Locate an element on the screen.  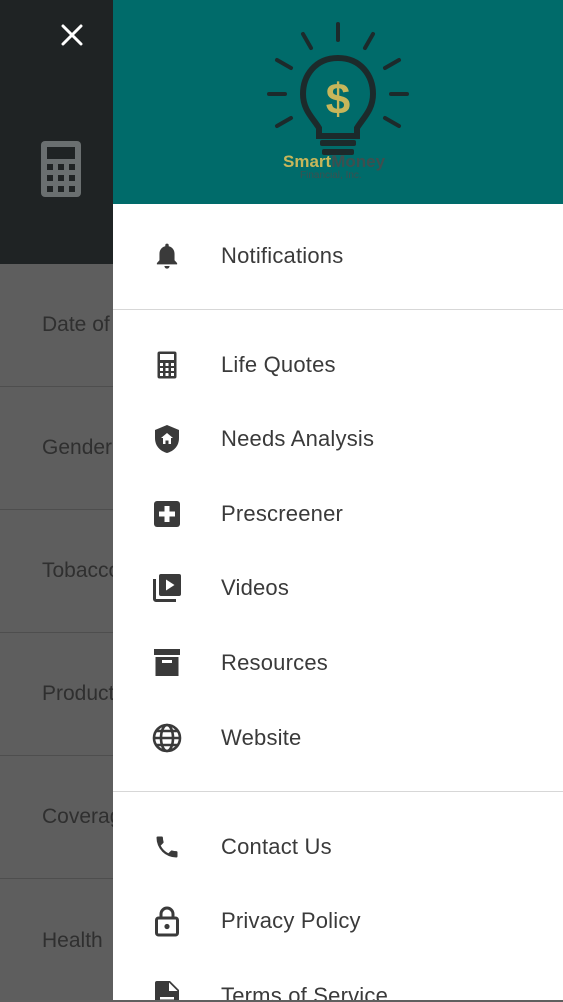
menu-item-label: Privacy Policy is located at coordinates (291, 920).